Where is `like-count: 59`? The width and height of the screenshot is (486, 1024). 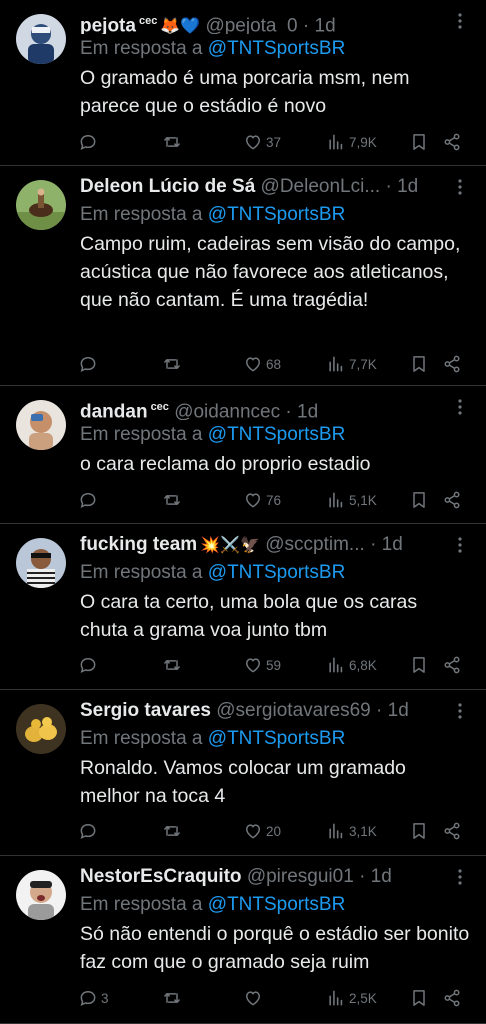
like-count: 59 is located at coordinates (274, 665).